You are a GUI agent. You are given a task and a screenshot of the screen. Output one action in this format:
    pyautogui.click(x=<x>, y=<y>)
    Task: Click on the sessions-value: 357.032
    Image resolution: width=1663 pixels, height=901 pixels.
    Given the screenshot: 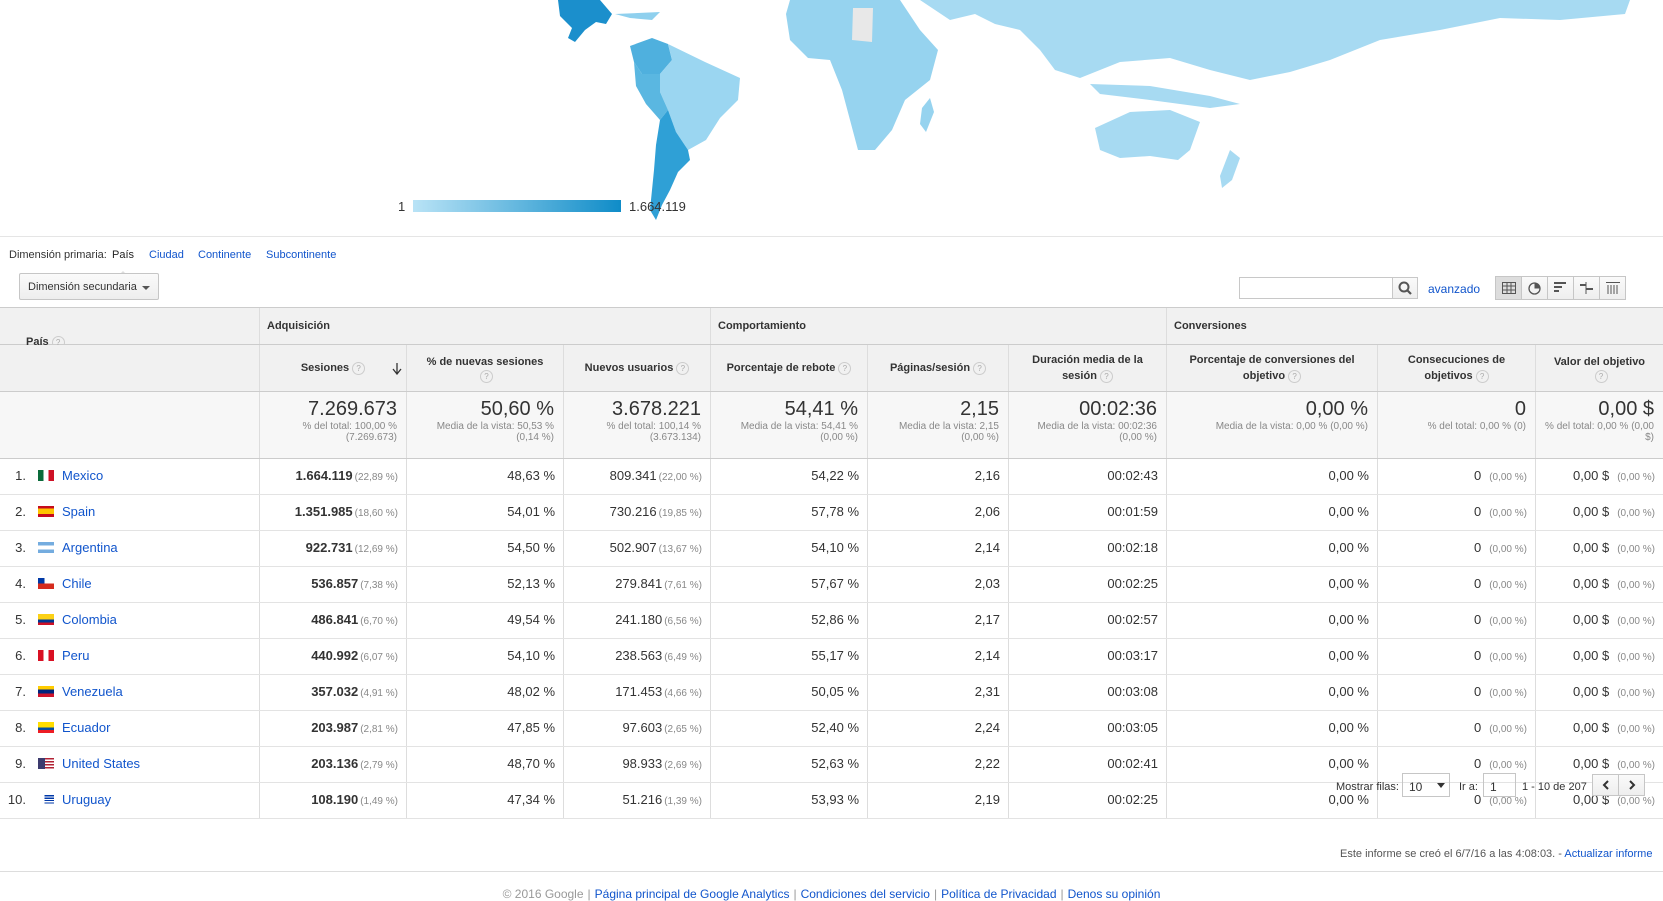 What is the action you would take?
    pyautogui.click(x=335, y=691)
    